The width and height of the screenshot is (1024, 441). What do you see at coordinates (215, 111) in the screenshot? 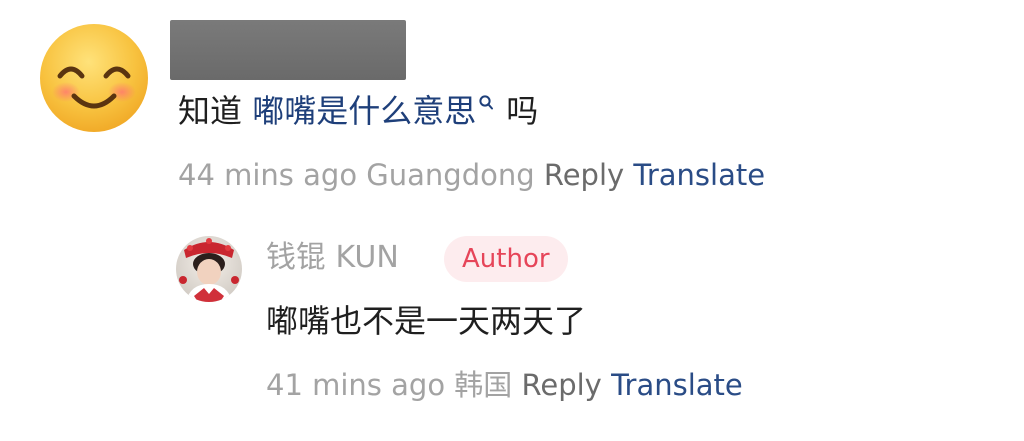
I see `comment-text-prefix: 知道` at bounding box center [215, 111].